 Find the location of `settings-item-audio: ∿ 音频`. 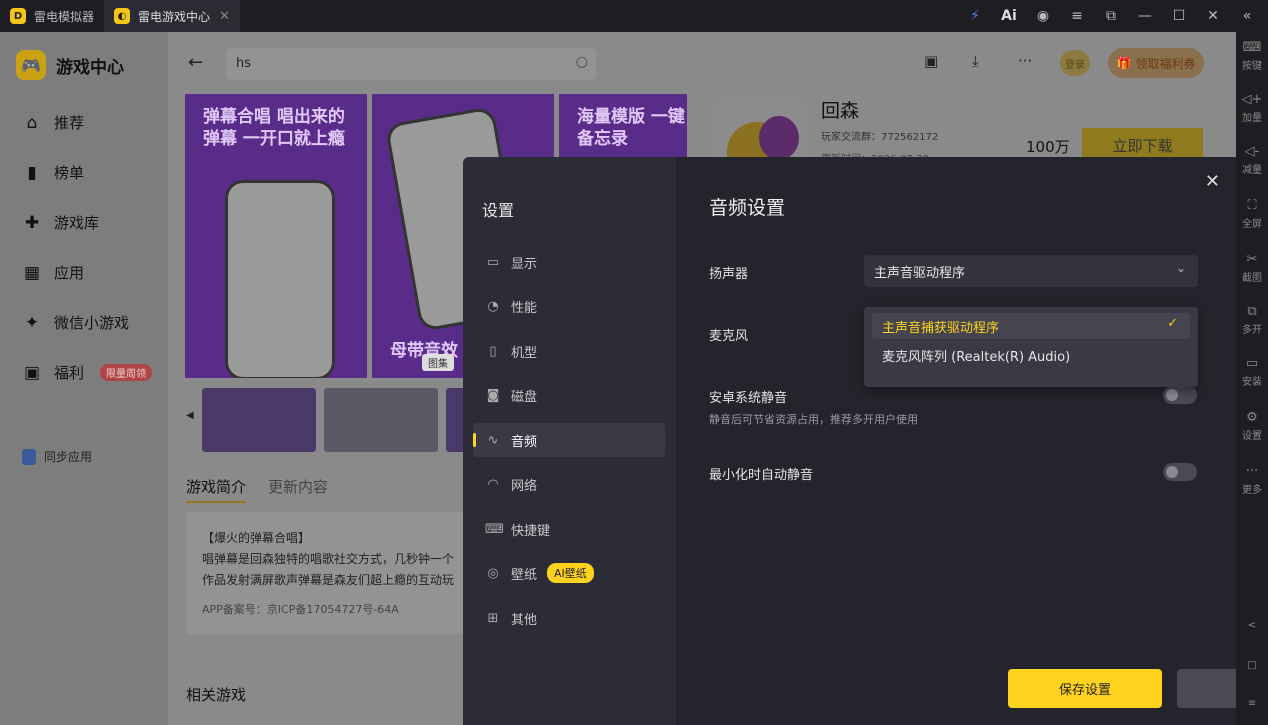

settings-item-audio: ∿ 音频 is located at coordinates (569, 440).